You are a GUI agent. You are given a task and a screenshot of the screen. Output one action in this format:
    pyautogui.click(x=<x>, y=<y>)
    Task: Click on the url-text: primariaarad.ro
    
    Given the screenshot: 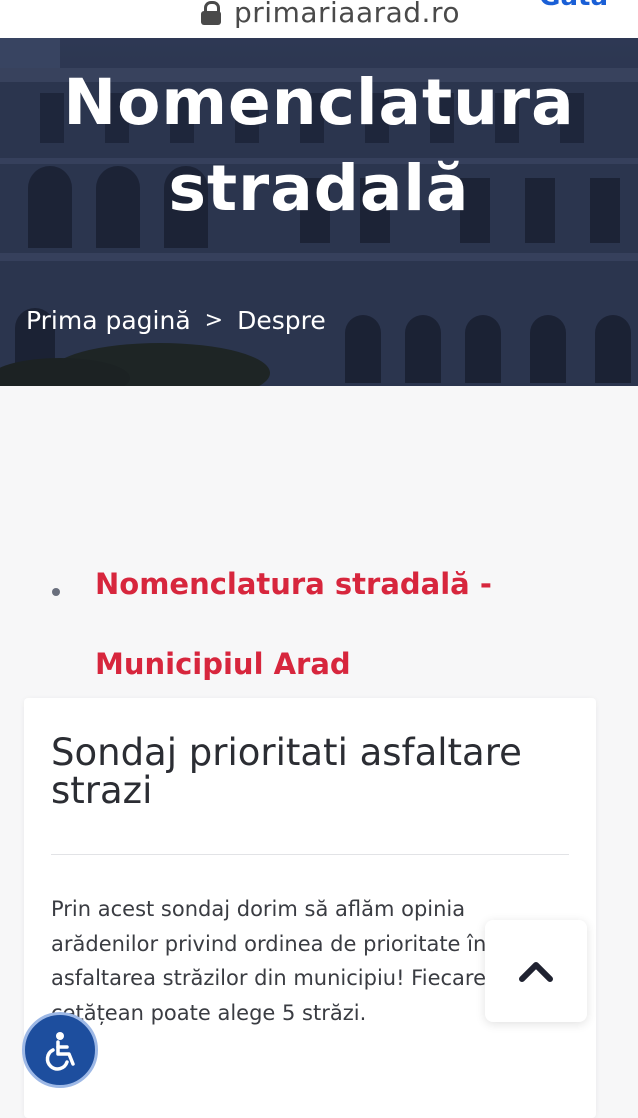 What is the action you would take?
    pyautogui.click(x=347, y=14)
    